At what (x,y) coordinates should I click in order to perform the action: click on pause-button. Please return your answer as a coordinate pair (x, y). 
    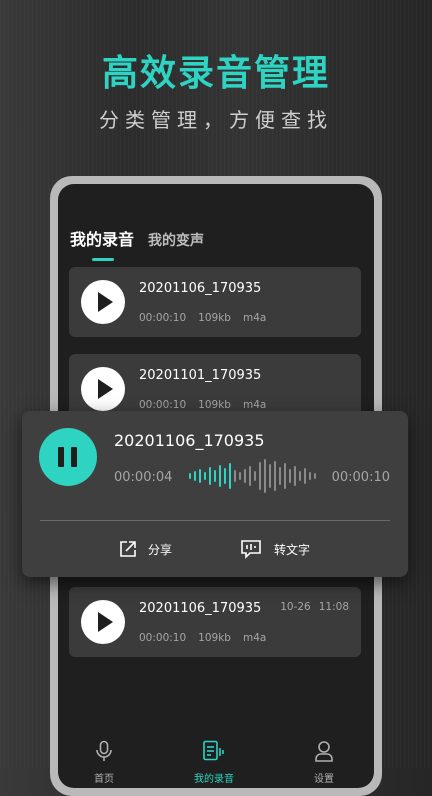
    Looking at the image, I should click on (68, 457).